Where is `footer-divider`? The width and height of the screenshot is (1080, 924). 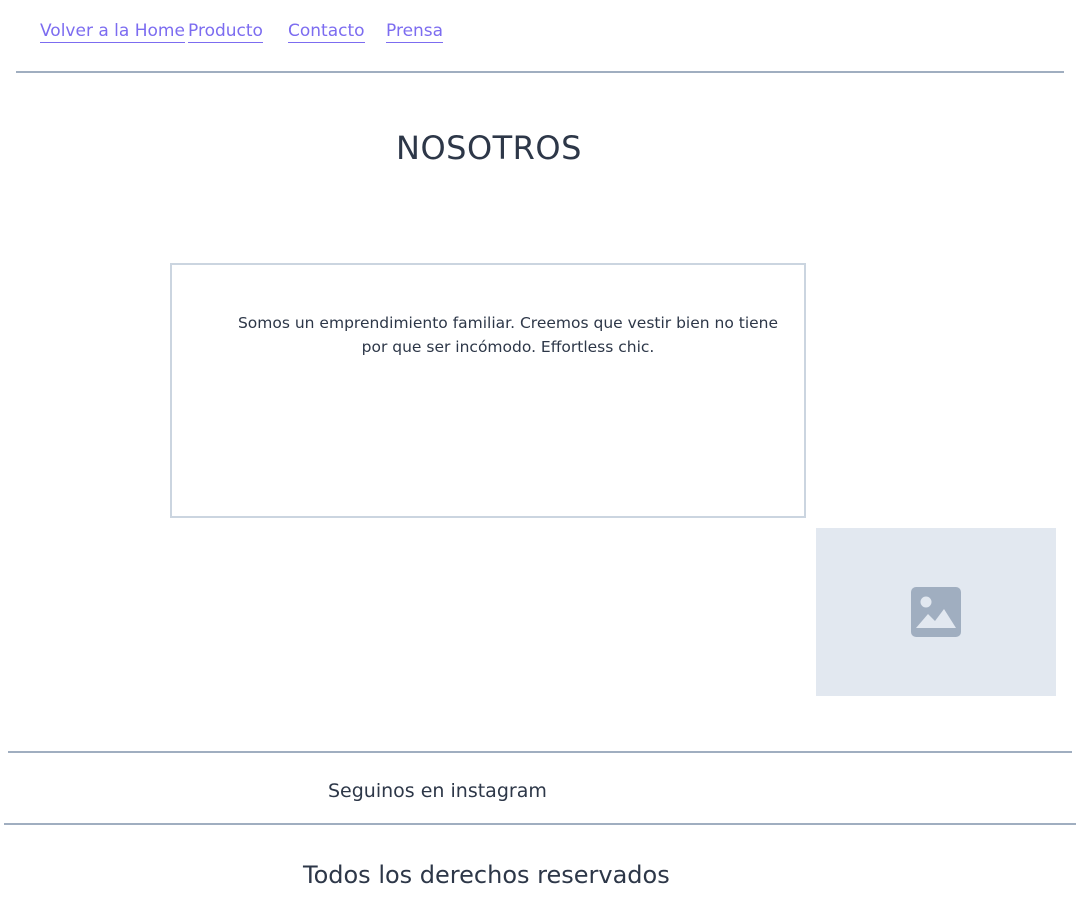
footer-divider is located at coordinates (540, 824).